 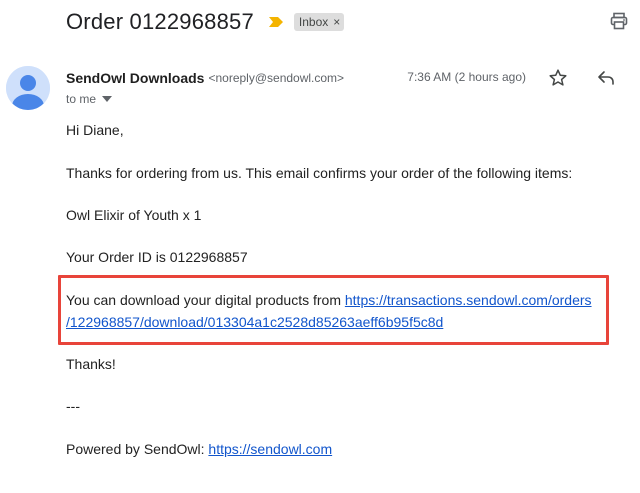 What do you see at coordinates (619, 21) in the screenshot?
I see `print-icon` at bounding box center [619, 21].